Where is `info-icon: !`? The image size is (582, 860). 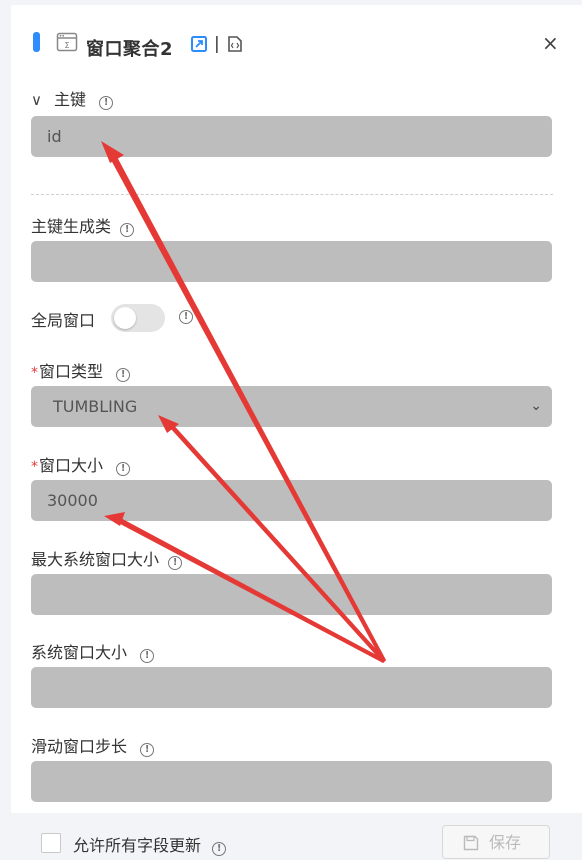
info-icon: ! is located at coordinates (219, 849).